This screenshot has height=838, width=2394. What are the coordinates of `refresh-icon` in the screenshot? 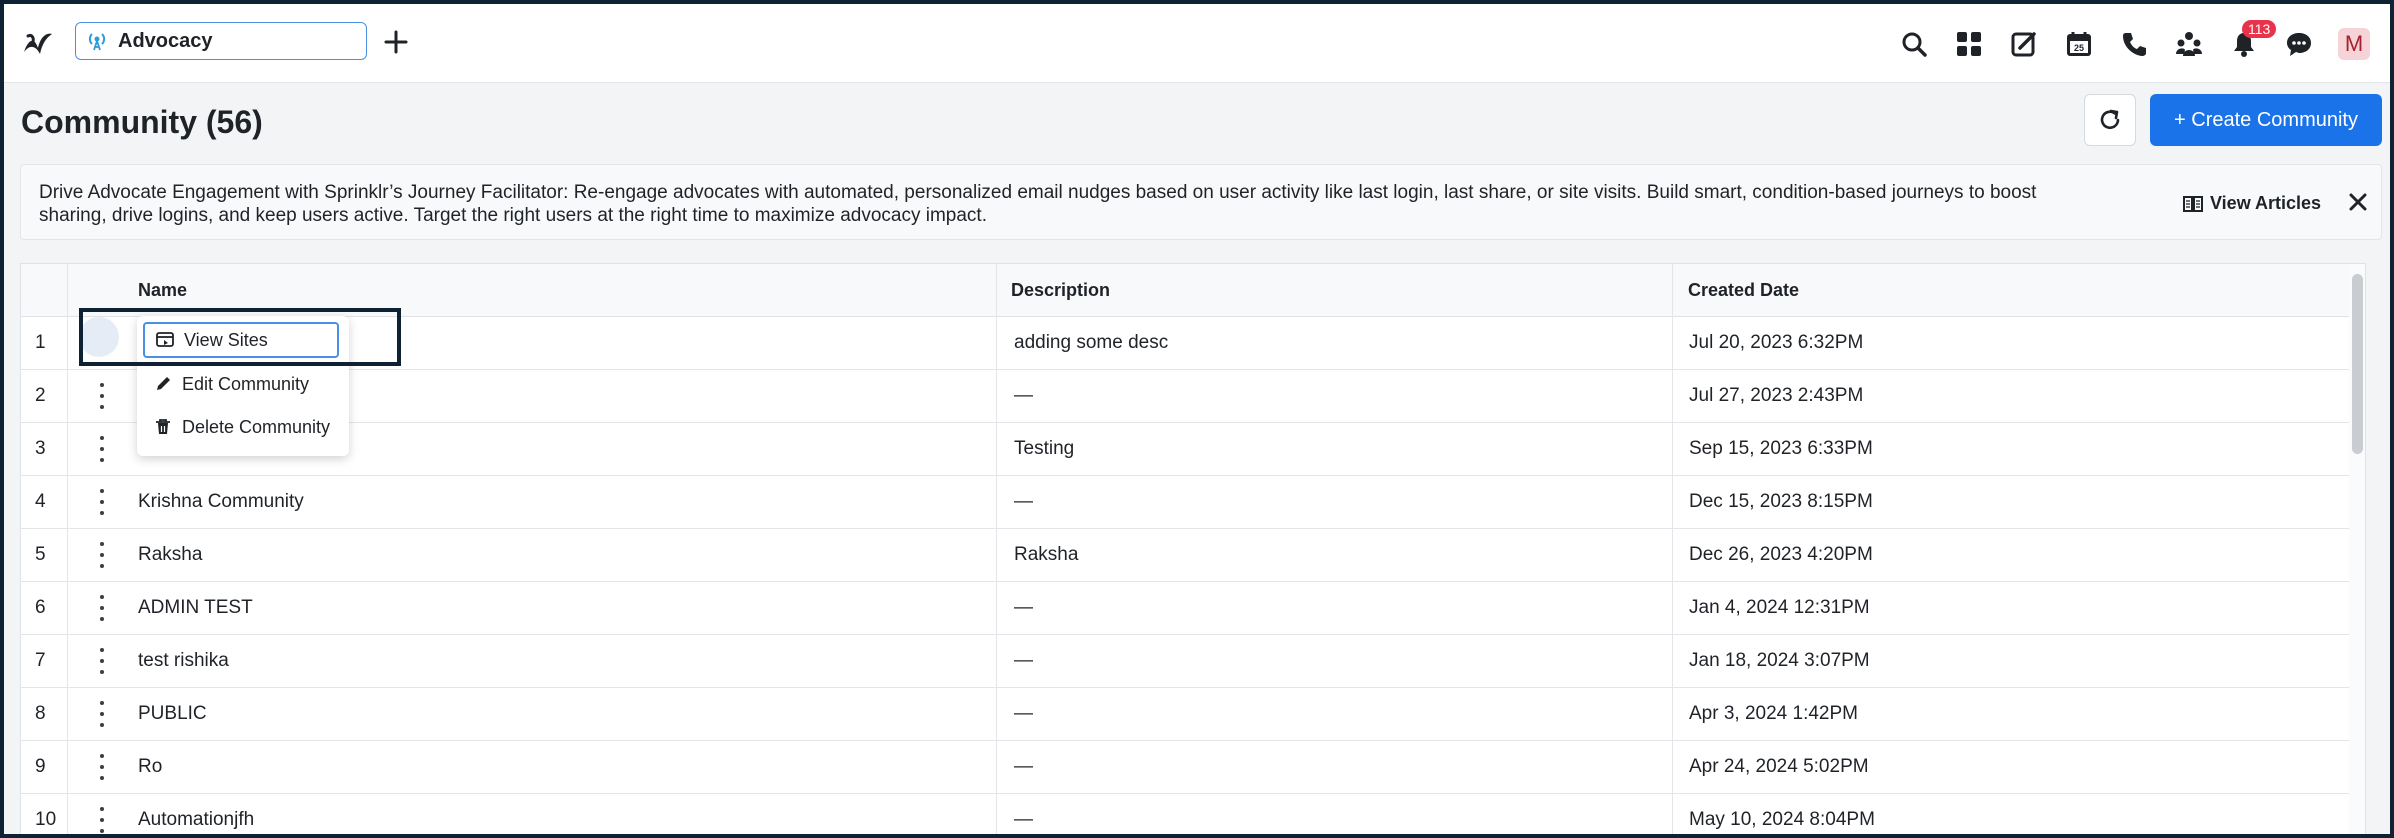 It's located at (2110, 119).